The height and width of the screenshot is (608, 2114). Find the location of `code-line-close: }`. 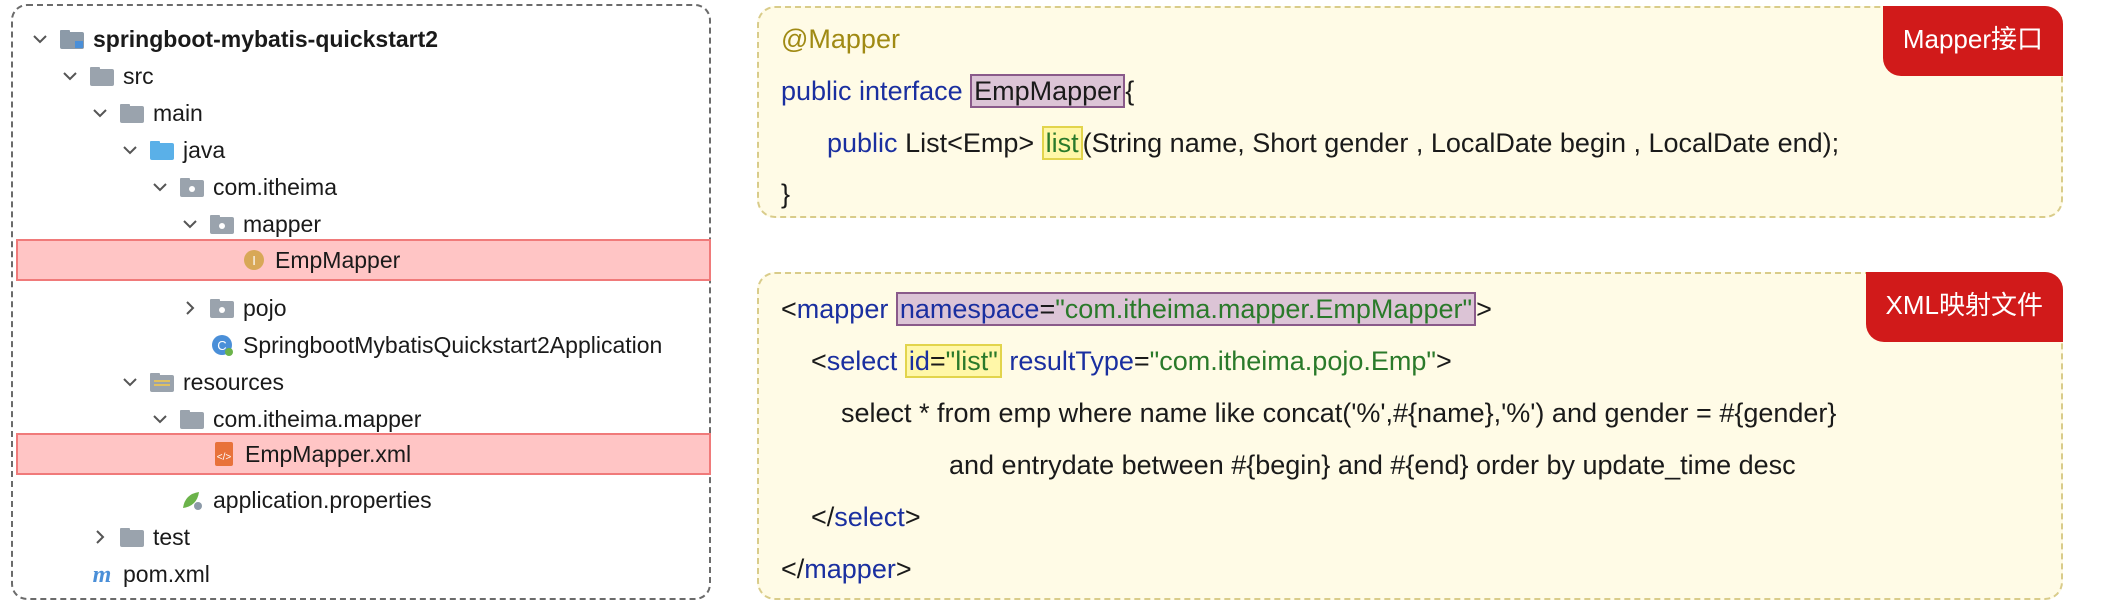

code-line-close: } is located at coordinates (786, 194).